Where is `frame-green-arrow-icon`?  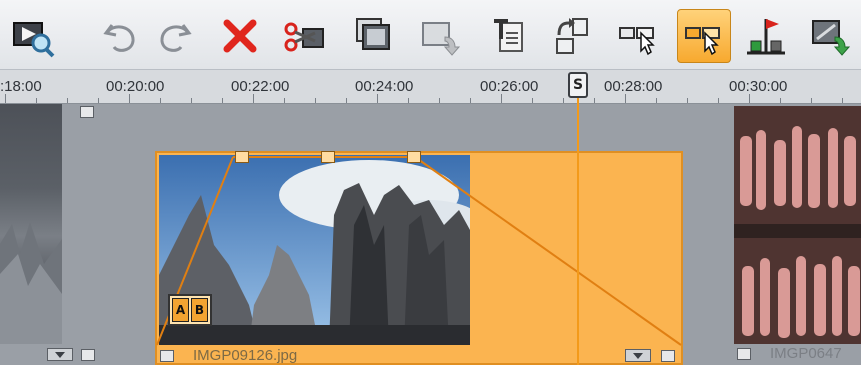
frame-green-arrow-icon is located at coordinates (831, 38).